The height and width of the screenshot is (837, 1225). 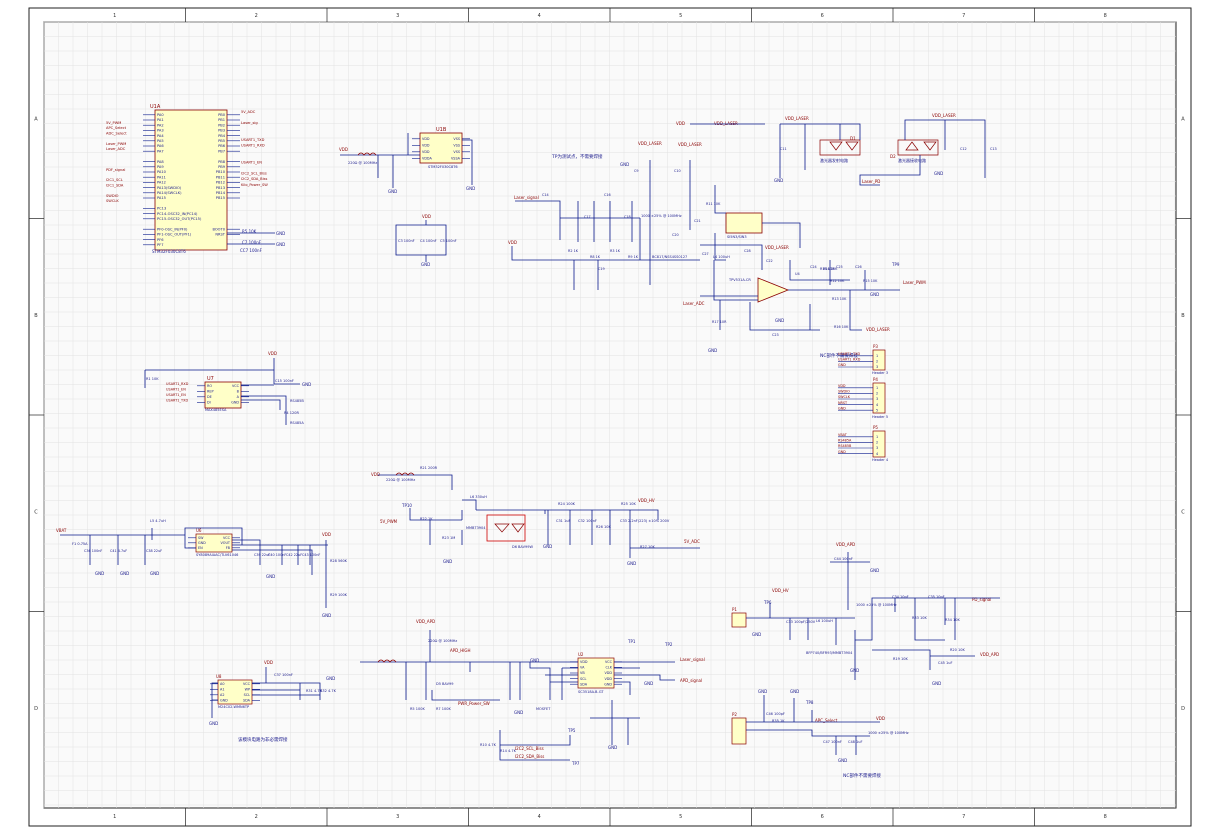 What do you see at coordinates (118, 551) in the screenshot?
I see `buck-capacitor-label: C41 4.7uF` at bounding box center [118, 551].